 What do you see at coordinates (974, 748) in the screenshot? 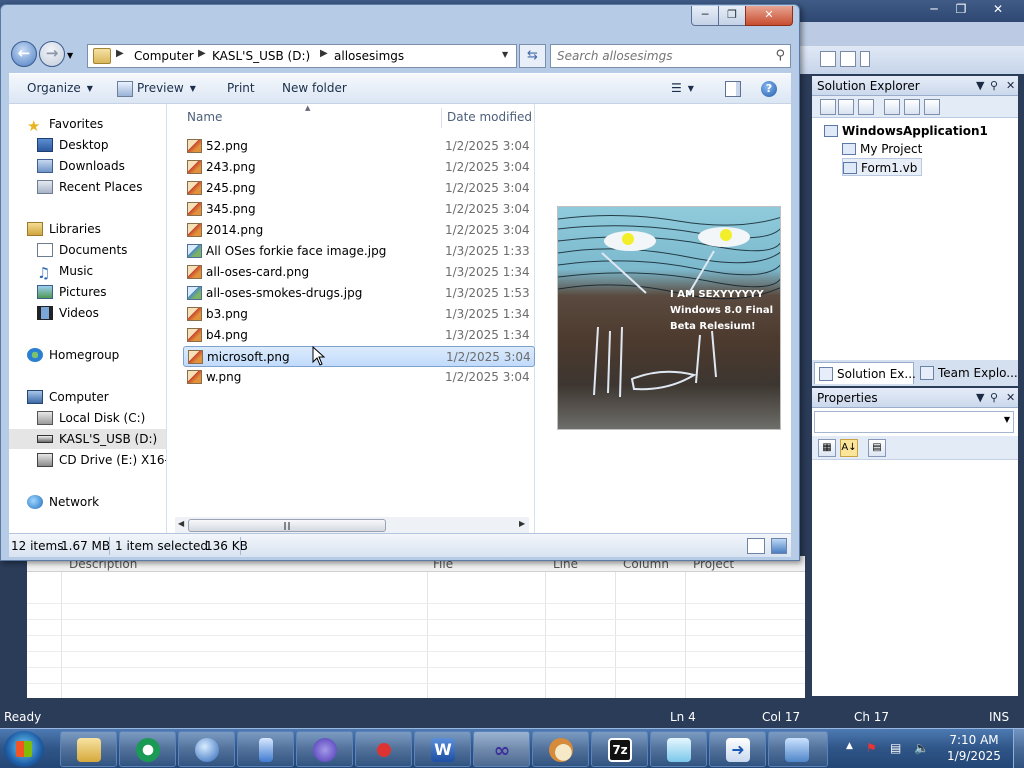
I see `system-clock: 7:10 AM 1/9/2025` at bounding box center [974, 748].